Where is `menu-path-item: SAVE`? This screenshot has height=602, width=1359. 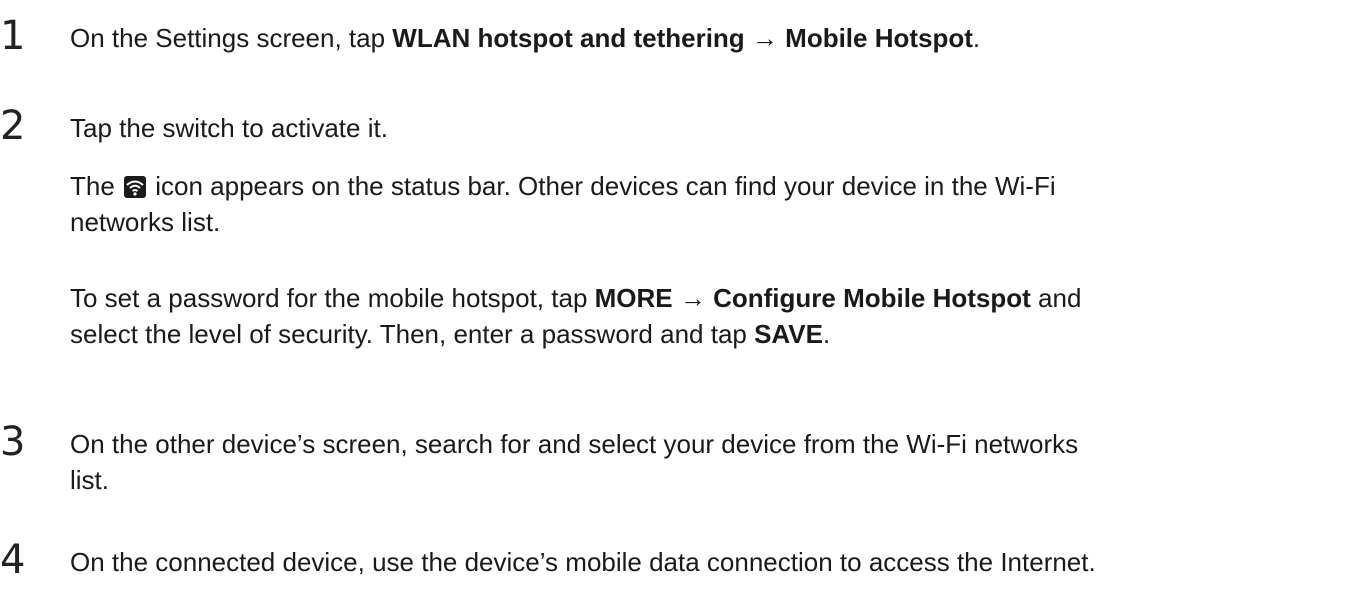
menu-path-item: SAVE is located at coordinates (788, 334).